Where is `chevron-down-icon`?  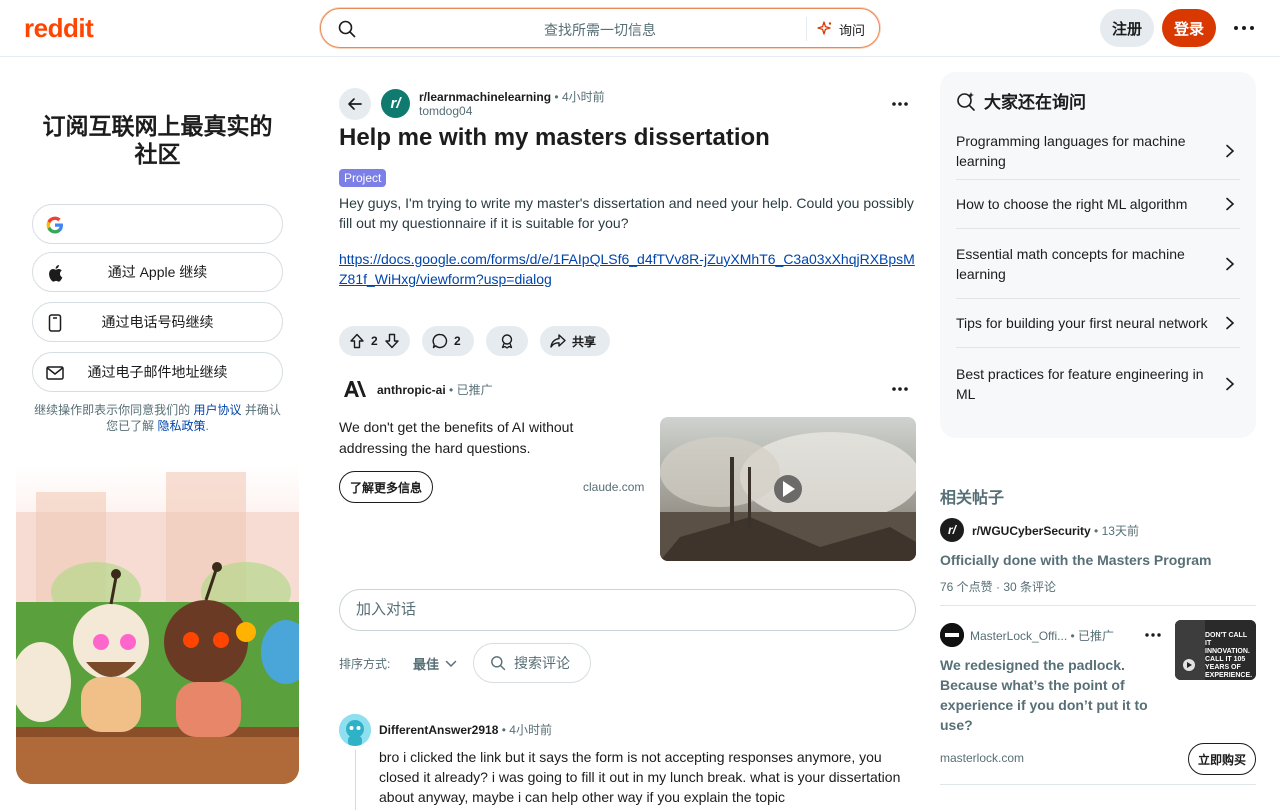 chevron-down-icon is located at coordinates (451, 663).